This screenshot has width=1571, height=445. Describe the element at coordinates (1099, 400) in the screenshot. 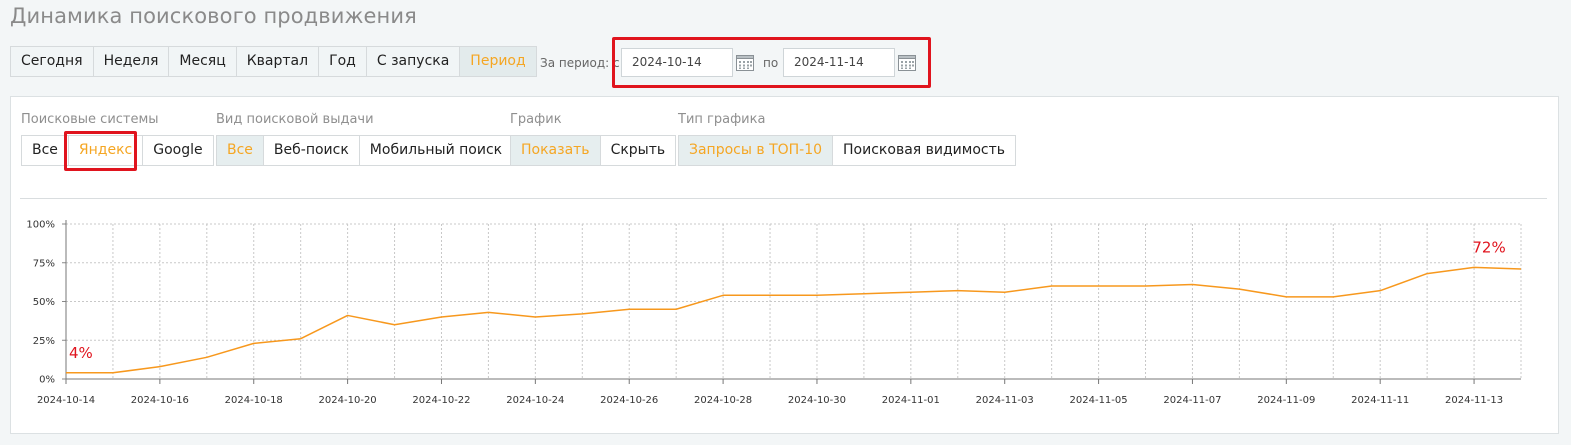

I see `x-tick-label: 2024-11-05` at that location.